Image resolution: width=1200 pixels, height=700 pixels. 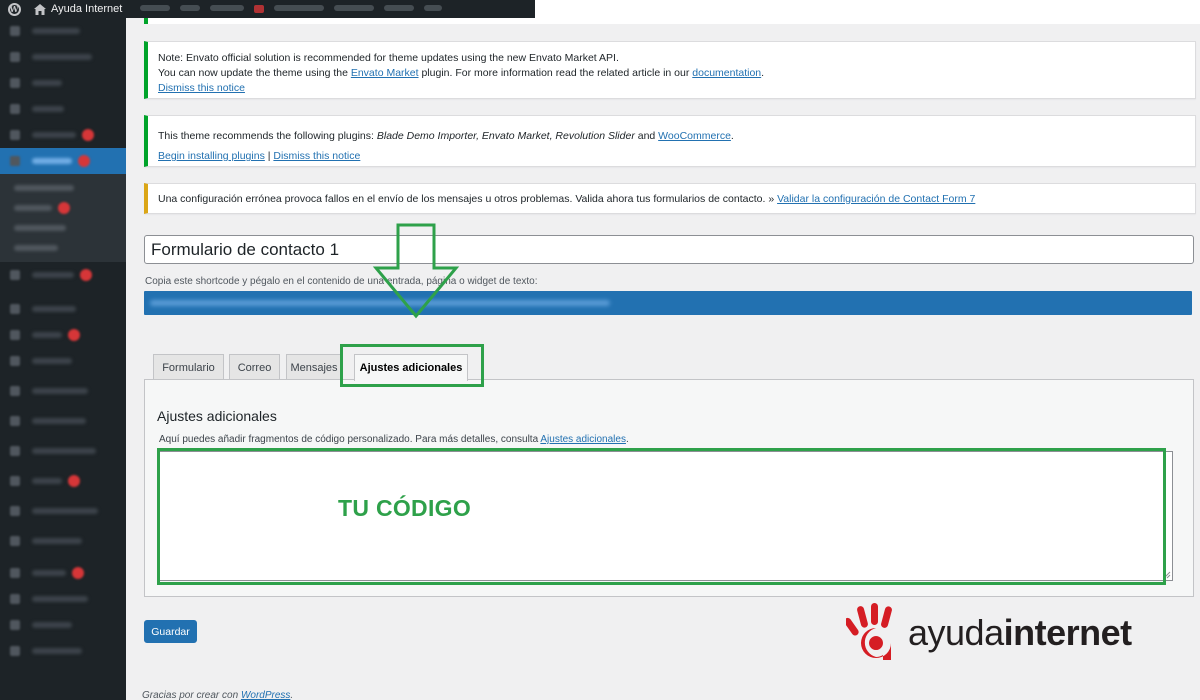 What do you see at coordinates (40, 9) in the screenshot?
I see `home-icon` at bounding box center [40, 9].